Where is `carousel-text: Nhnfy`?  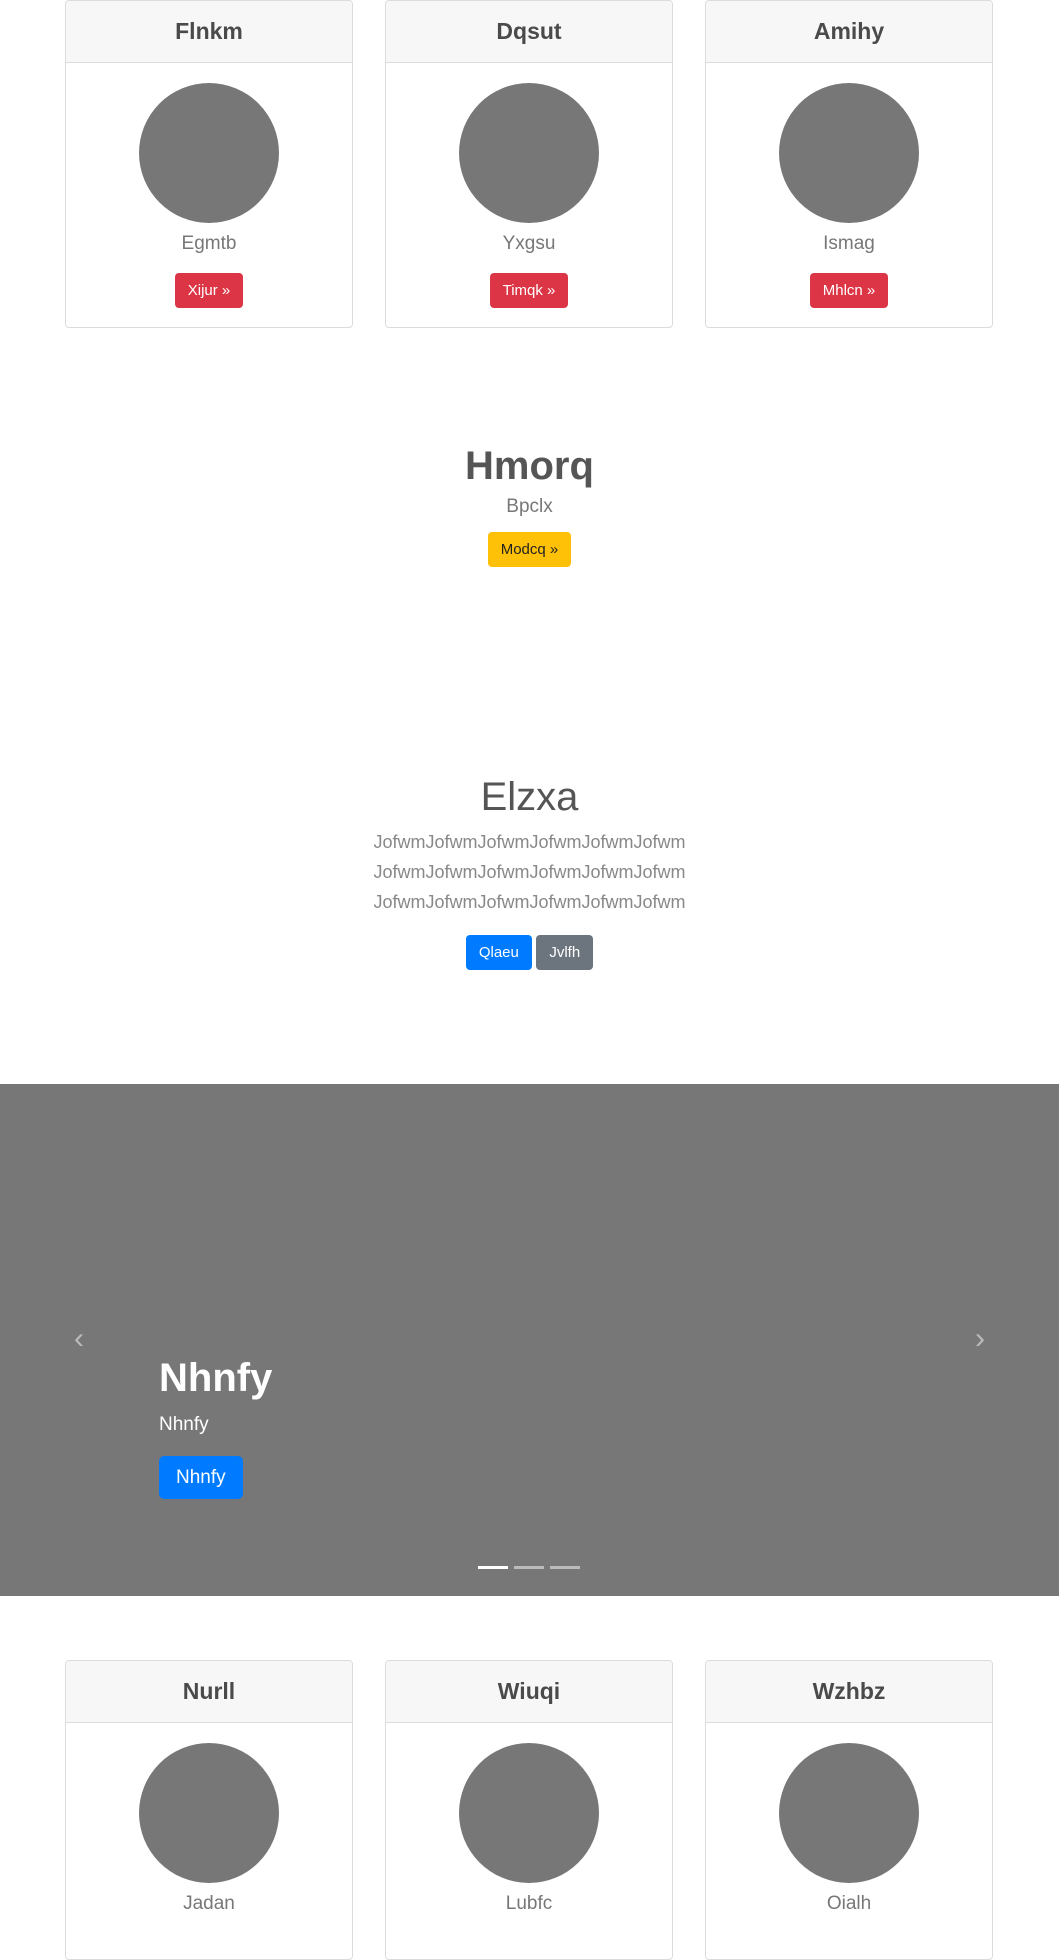
carousel-text: Nhnfy is located at coordinates (184, 1424).